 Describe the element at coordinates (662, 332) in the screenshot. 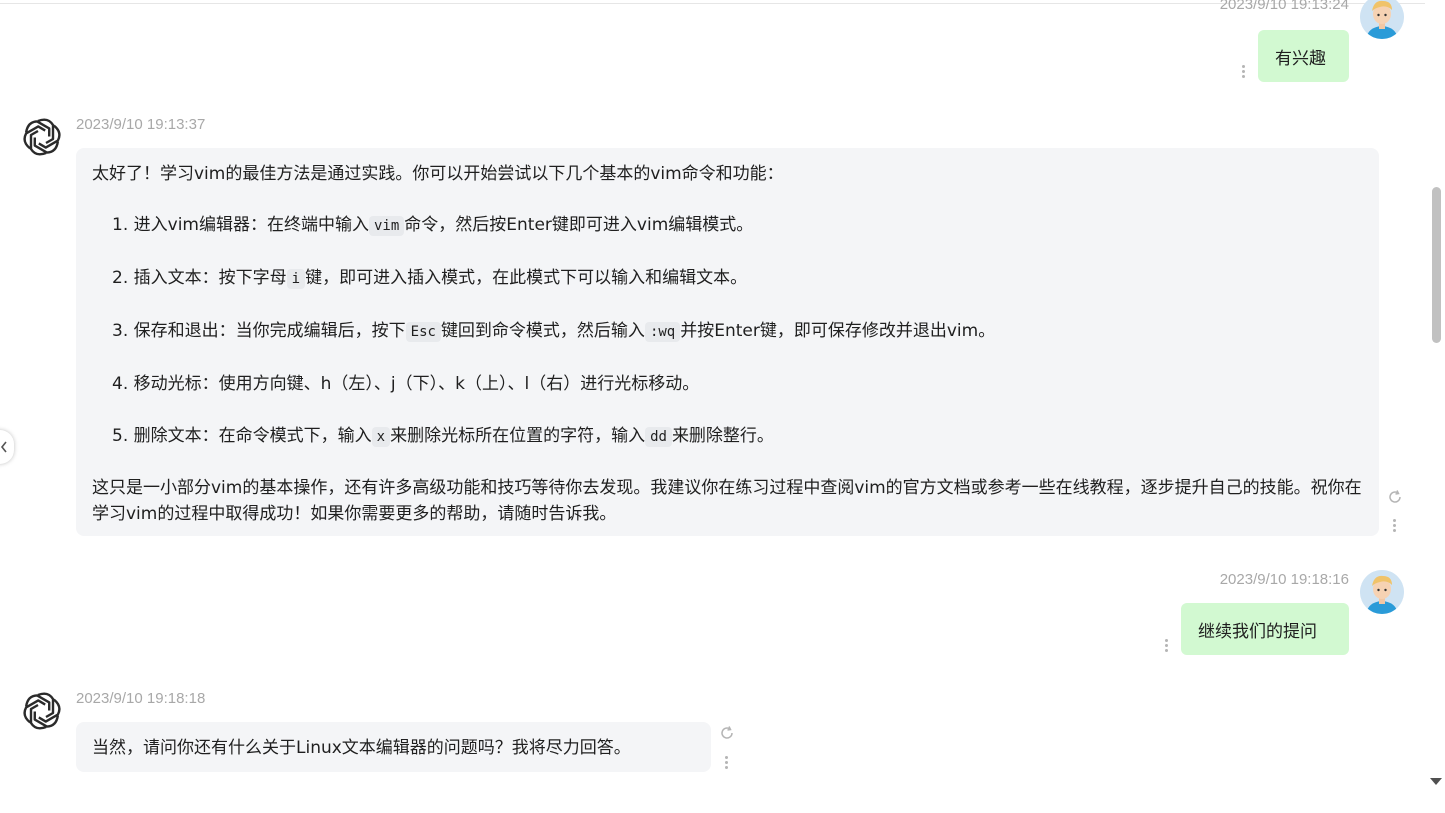

I see `inline-code: :wq` at that location.